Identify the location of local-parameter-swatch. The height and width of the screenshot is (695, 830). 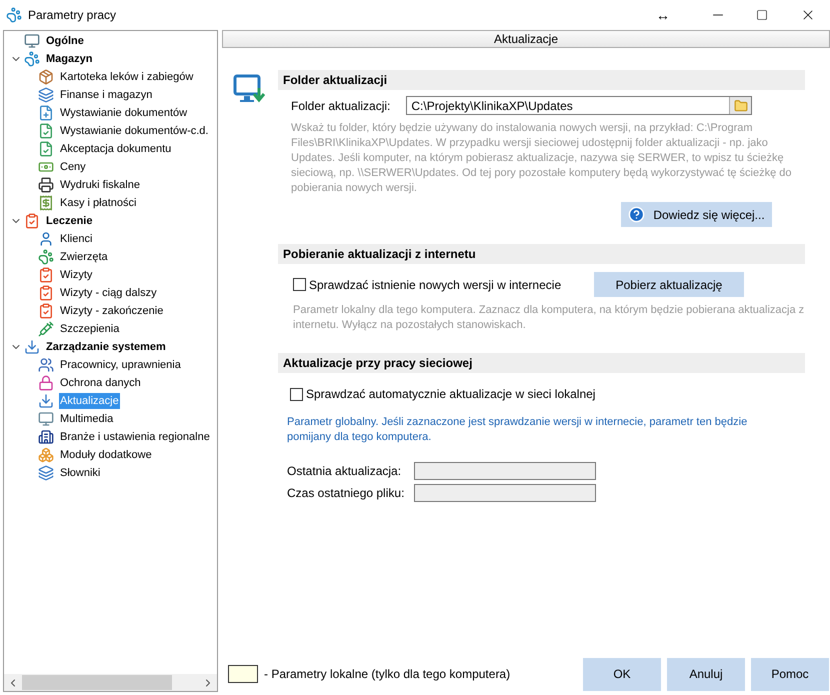
(243, 674).